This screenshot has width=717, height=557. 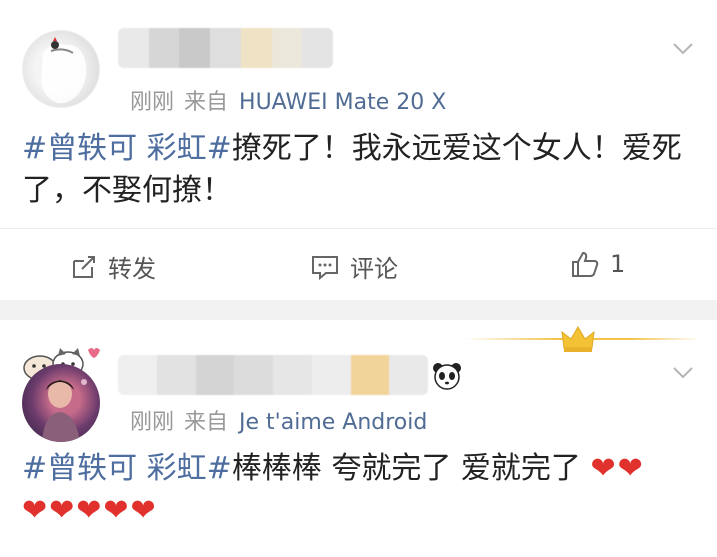 What do you see at coordinates (84, 266) in the screenshot?
I see `share-icon` at bounding box center [84, 266].